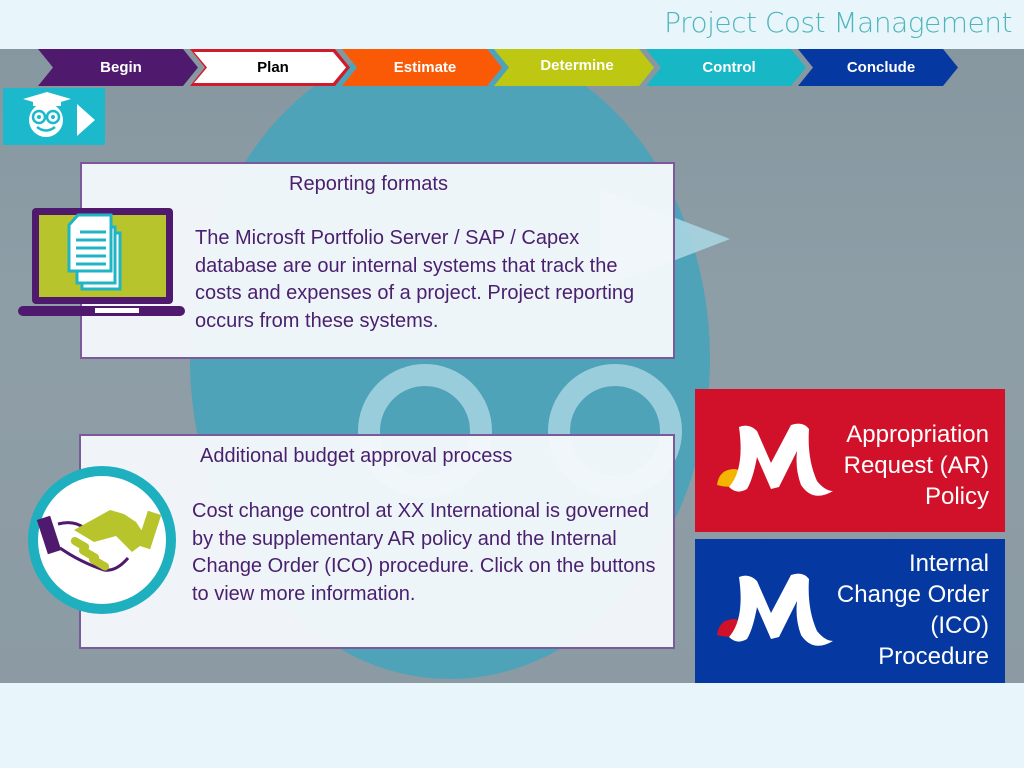  What do you see at coordinates (838, 22) in the screenshot?
I see `page-title: Project Cost Management` at bounding box center [838, 22].